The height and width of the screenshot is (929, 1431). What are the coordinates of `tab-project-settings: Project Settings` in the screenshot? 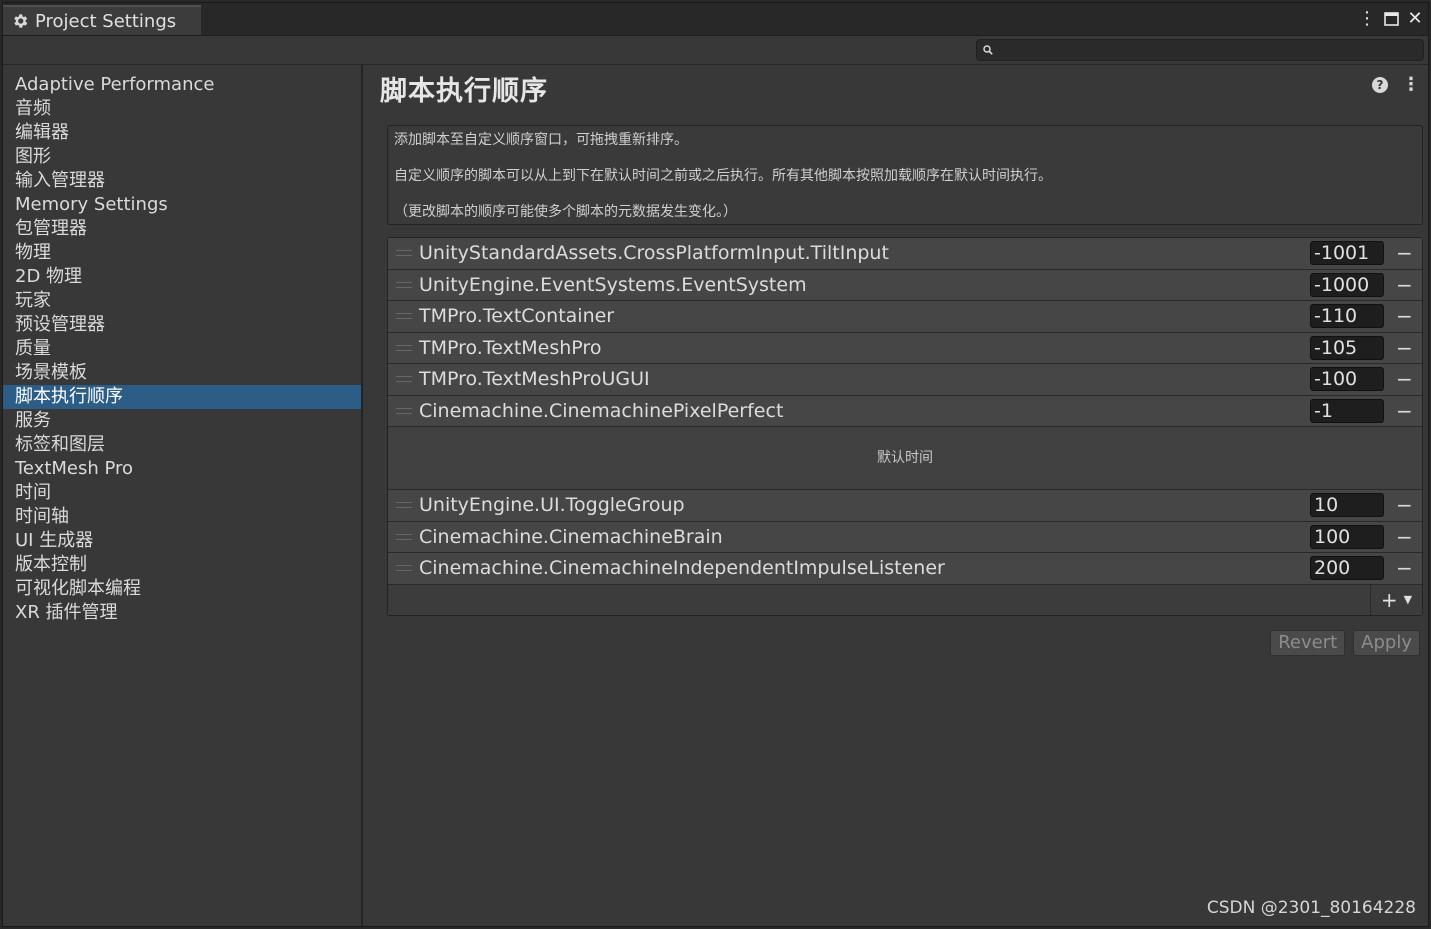 It's located at (102, 20).